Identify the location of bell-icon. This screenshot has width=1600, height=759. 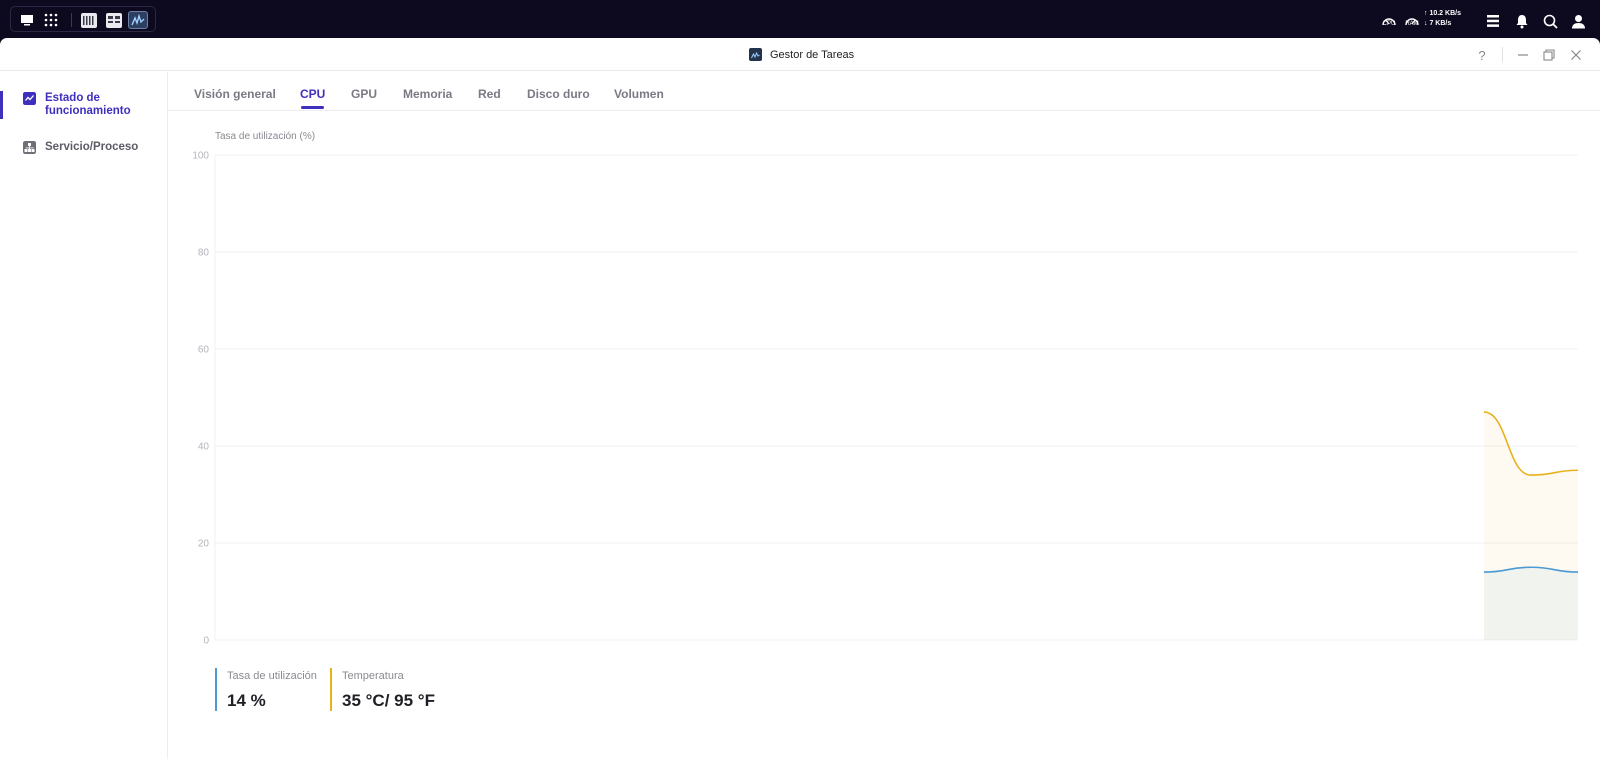
(1522, 21).